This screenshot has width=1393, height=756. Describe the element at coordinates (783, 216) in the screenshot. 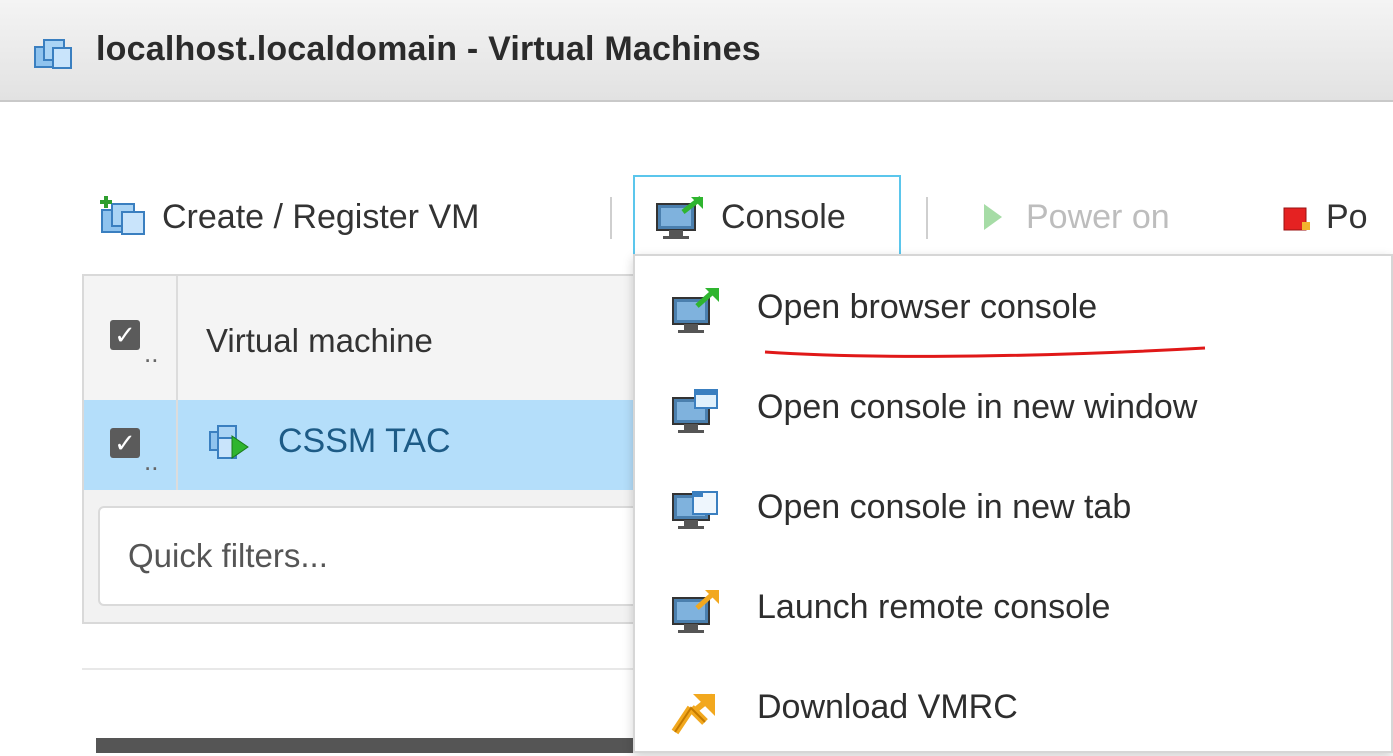

I see `console-label: Console` at that location.